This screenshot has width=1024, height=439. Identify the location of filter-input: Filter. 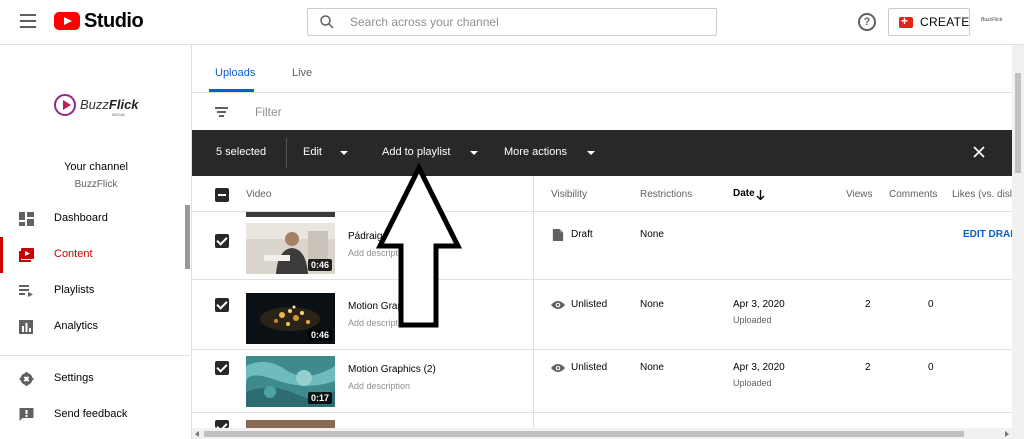
(268, 112).